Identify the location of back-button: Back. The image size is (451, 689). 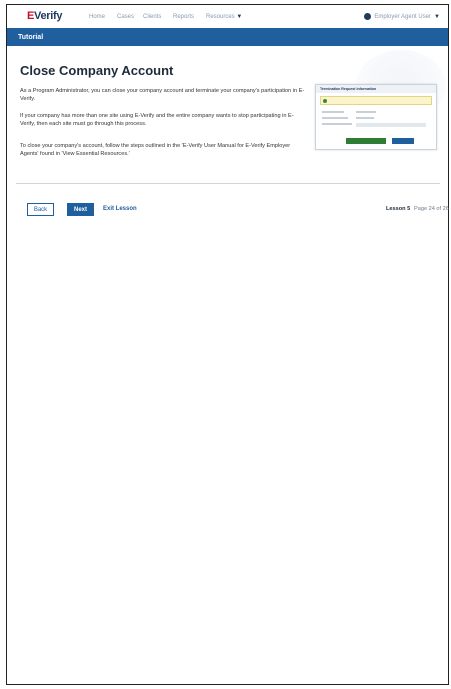
(40, 209).